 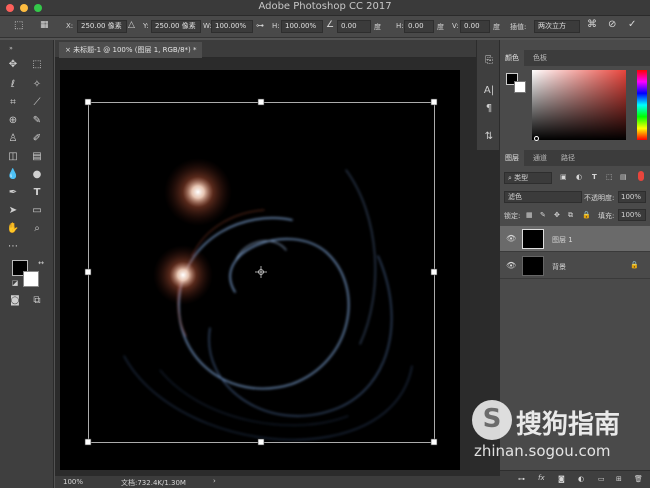 What do you see at coordinates (515, 197) in the screenshot?
I see `blend-mode-value: 滤色` at bounding box center [515, 197].